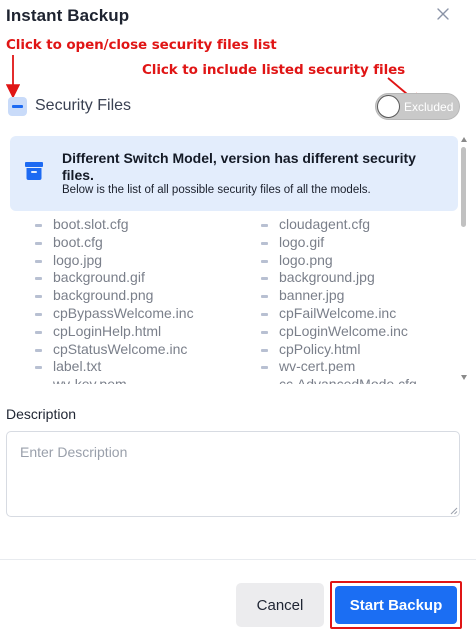  What do you see at coordinates (233, 474) in the screenshot?
I see `description-field` at bounding box center [233, 474].